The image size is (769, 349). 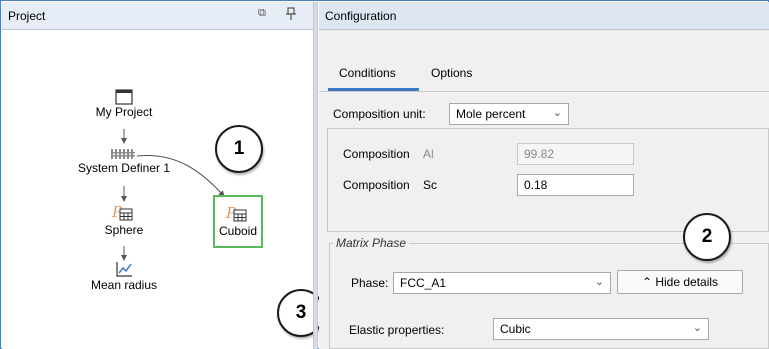 What do you see at coordinates (173, 195) in the screenshot?
I see `tree-connectors` at bounding box center [173, 195].